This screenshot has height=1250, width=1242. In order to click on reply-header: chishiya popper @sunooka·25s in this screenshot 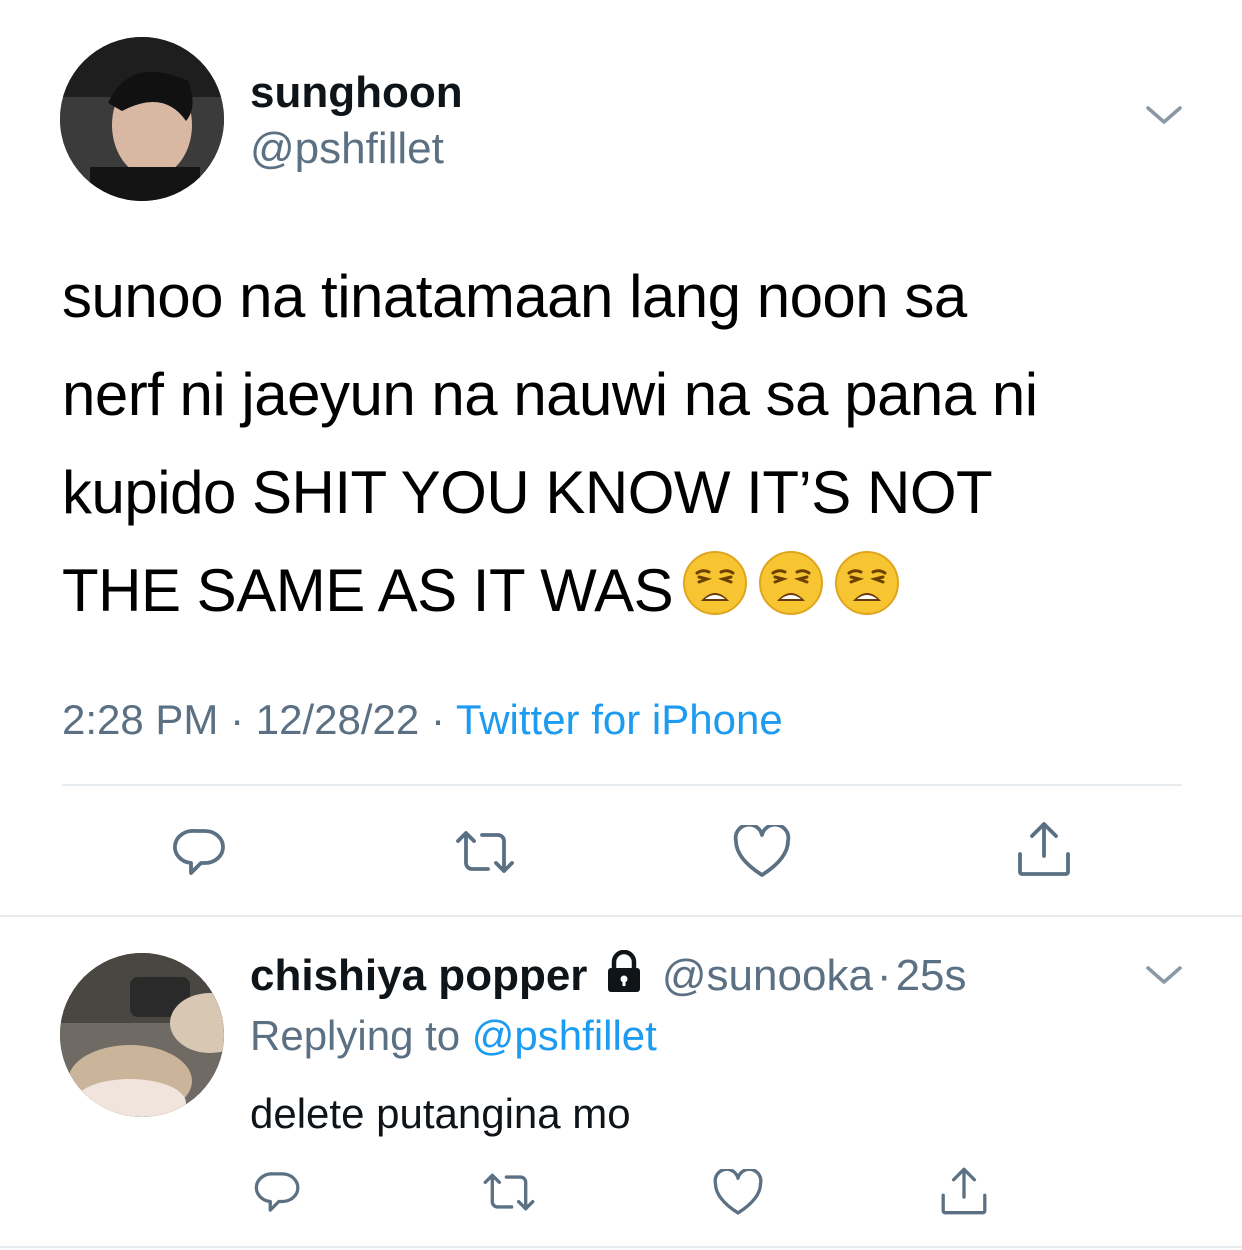, I will do `click(608, 977)`.